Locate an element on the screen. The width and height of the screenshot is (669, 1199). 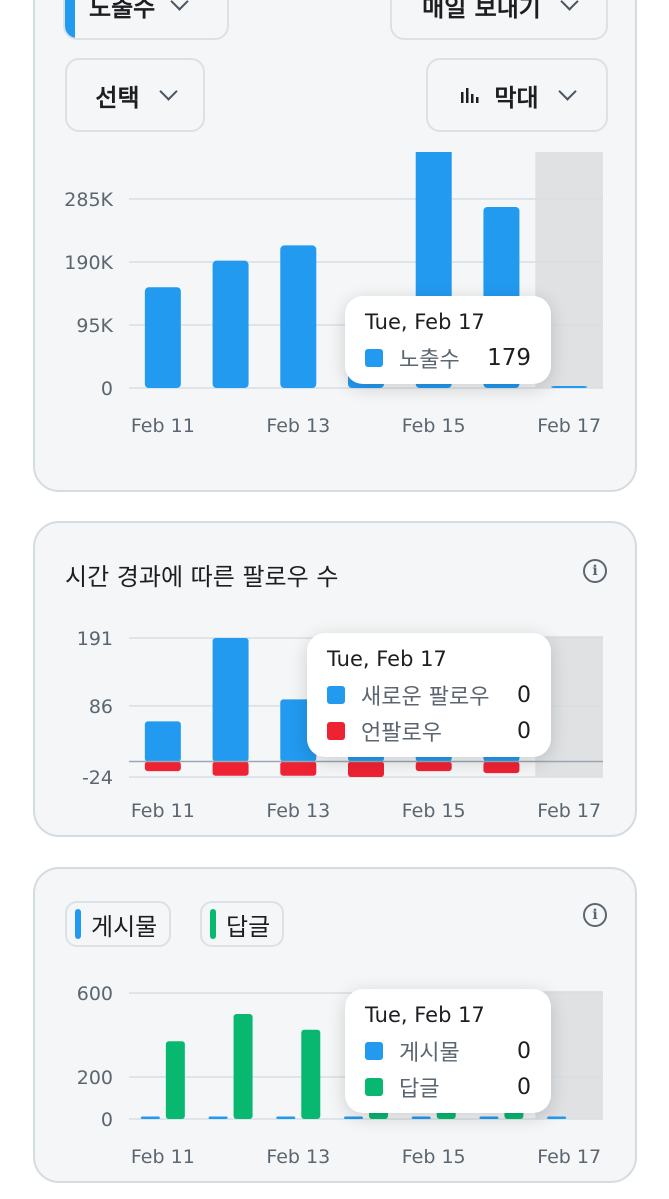
tooltip-label: 노출수 is located at coordinates (429, 360).